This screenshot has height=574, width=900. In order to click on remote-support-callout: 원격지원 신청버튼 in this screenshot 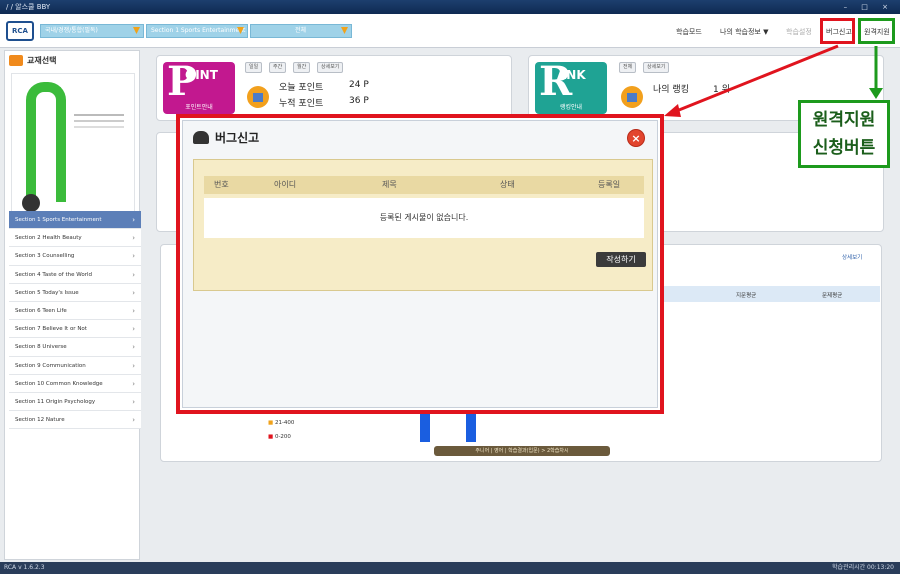, I will do `click(844, 134)`.